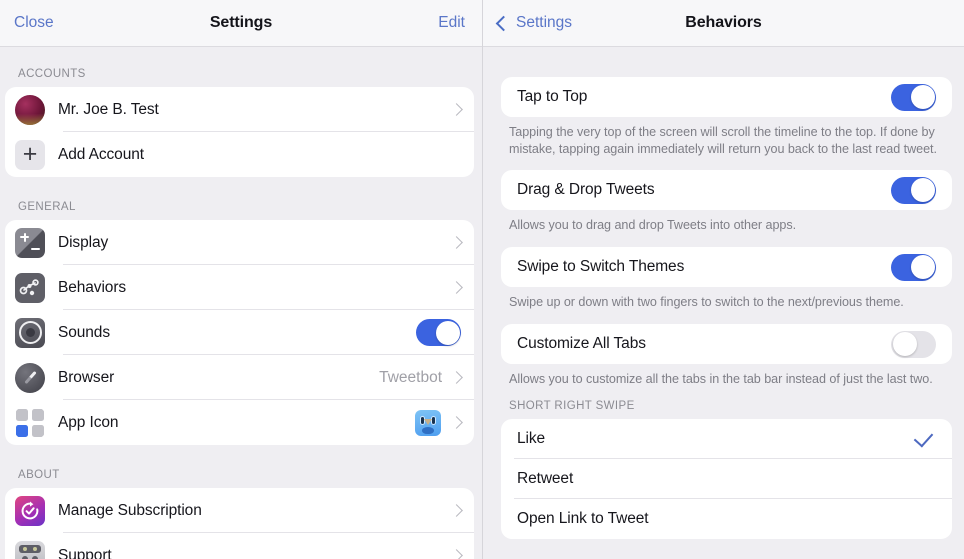 Image resolution: width=964 pixels, height=559 pixels. What do you see at coordinates (83, 242) in the screenshot?
I see `settings-row-label: Display` at bounding box center [83, 242].